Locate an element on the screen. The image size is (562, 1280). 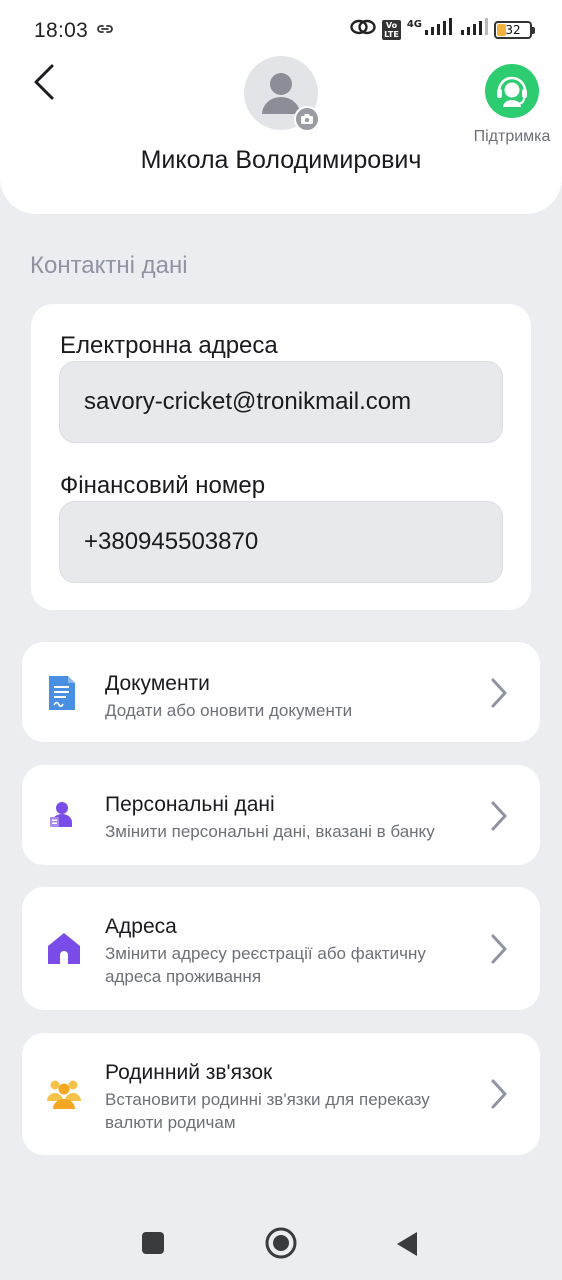
chevron-left-icon is located at coordinates (44, 82).